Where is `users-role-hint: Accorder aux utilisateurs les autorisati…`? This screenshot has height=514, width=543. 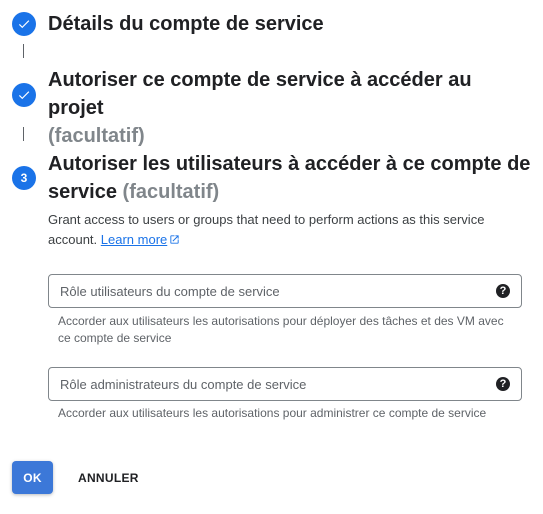 users-role-hint: Accorder aux utilisateurs les autorisati… is located at coordinates (281, 329).